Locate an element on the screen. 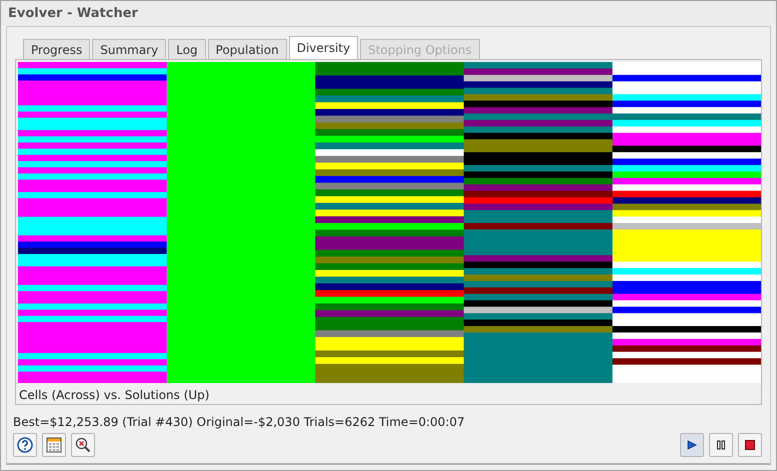  stop-button is located at coordinates (750, 445).